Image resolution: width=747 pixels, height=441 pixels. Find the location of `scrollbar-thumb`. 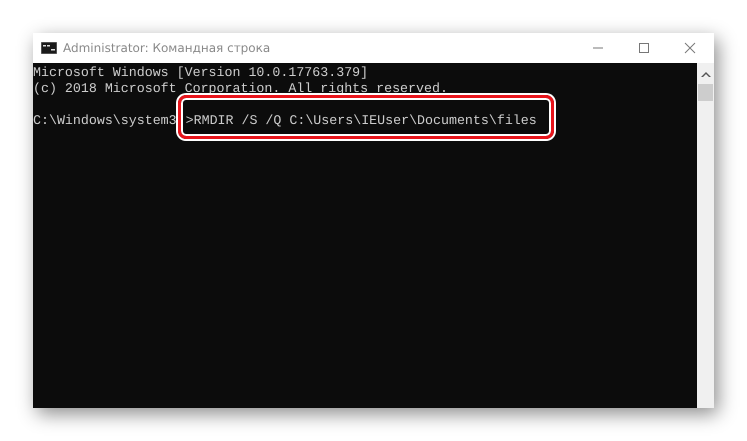

scrollbar-thumb is located at coordinates (705, 92).